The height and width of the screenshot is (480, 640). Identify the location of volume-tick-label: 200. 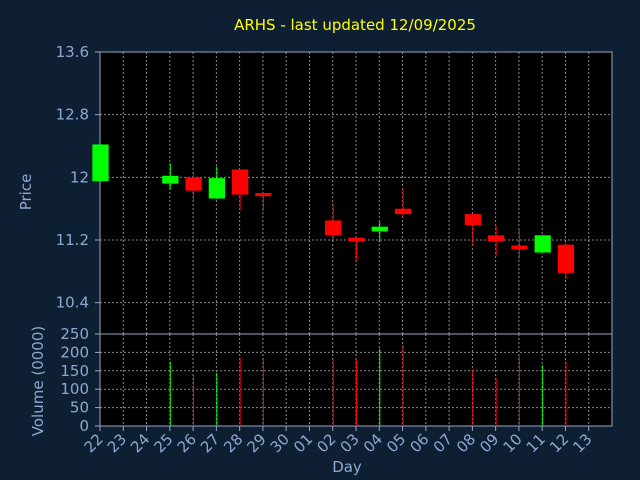
(74, 352).